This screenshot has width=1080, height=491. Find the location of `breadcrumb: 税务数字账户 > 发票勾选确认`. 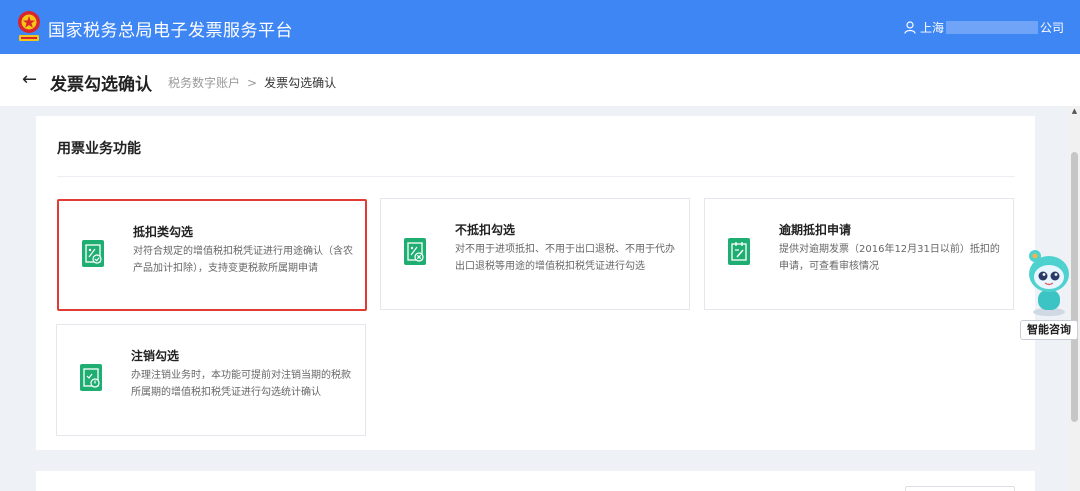

breadcrumb: 税务数字账户 > 发票勾选确认 is located at coordinates (252, 82).